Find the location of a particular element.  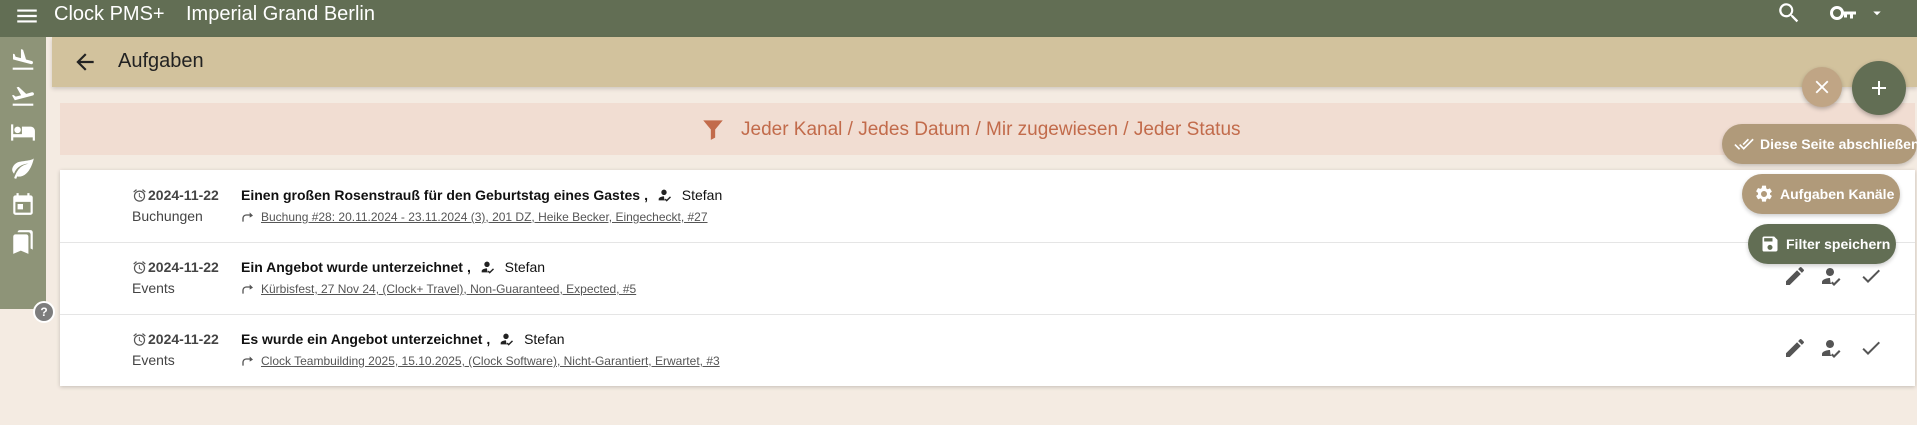

save-filter-button: Filter speichern is located at coordinates (1822, 244).